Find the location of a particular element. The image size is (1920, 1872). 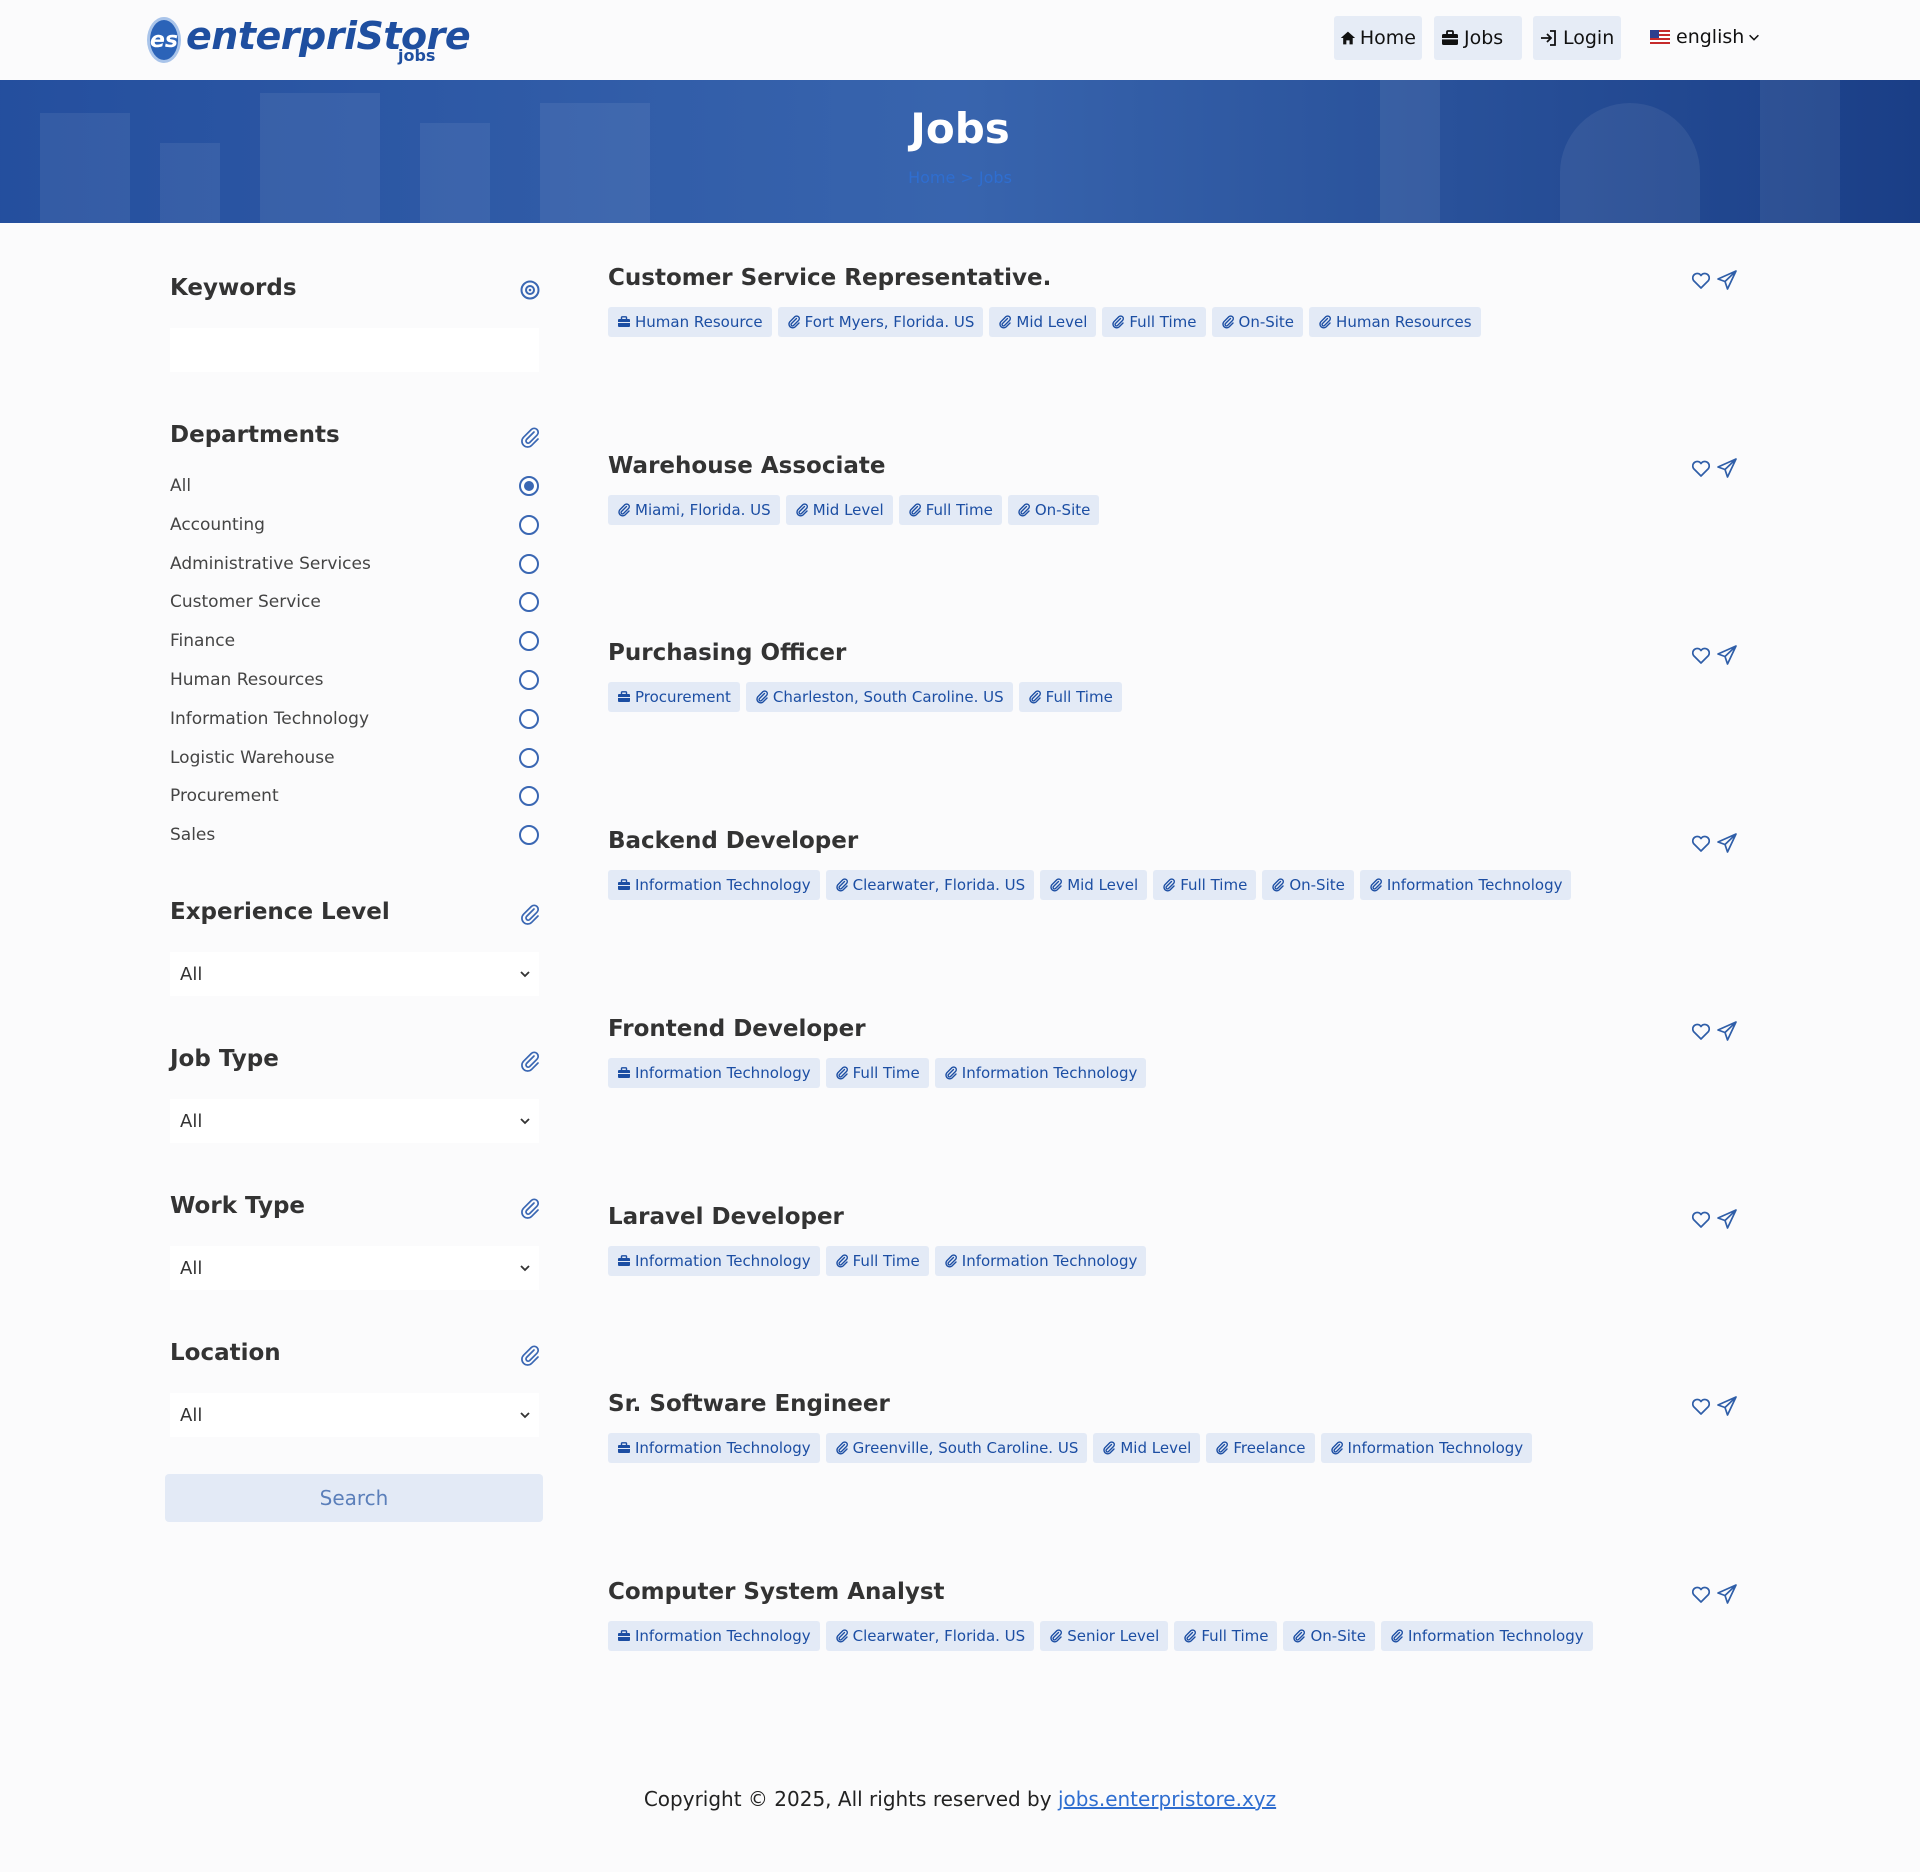

language-selector: english is located at coordinates (1705, 37).